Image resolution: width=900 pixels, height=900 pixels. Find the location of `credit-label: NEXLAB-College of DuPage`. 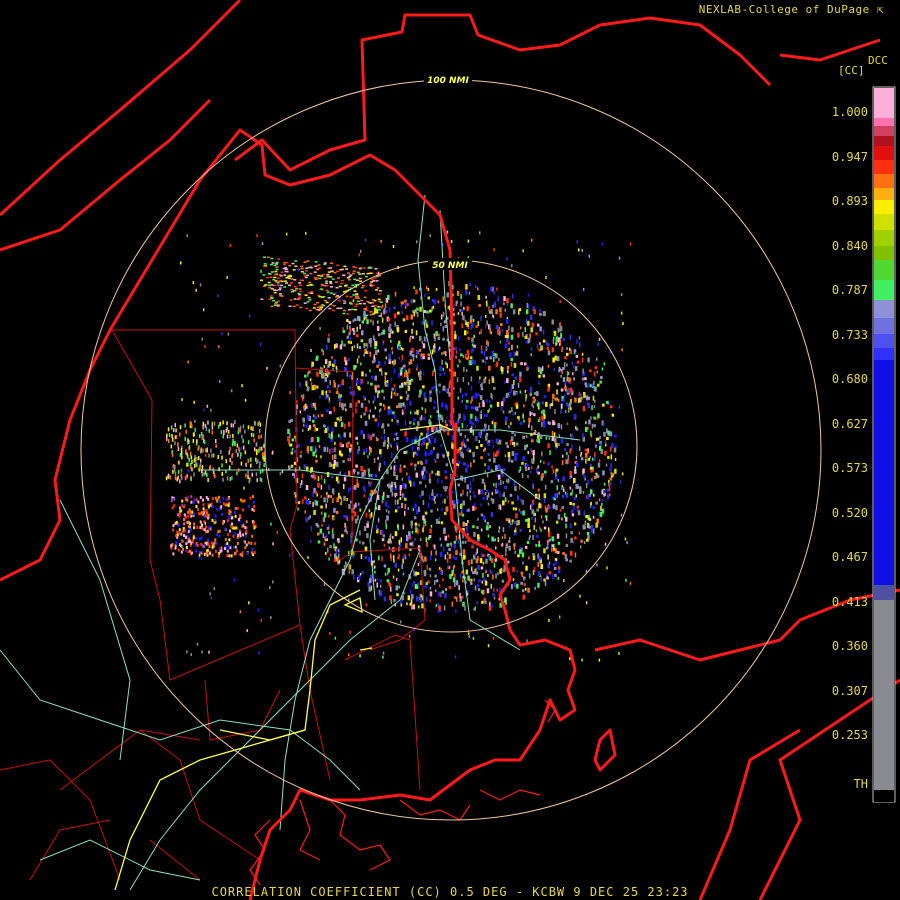

credit-label: NEXLAB-College of DuPage is located at coordinates (784, 9).